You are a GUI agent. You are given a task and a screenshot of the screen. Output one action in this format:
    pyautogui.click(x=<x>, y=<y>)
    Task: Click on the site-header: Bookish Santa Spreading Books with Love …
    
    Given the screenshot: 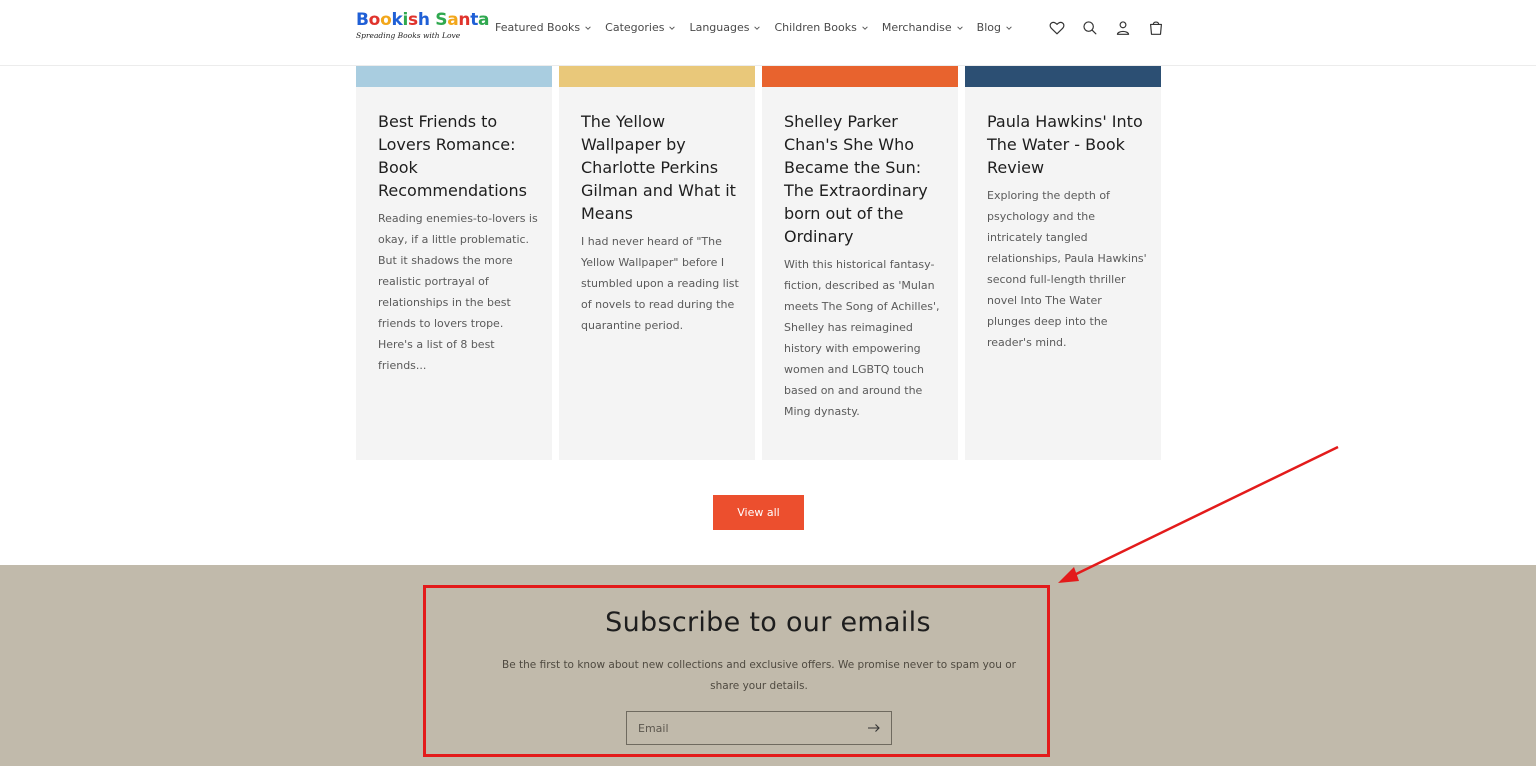 What is the action you would take?
    pyautogui.click(x=768, y=33)
    